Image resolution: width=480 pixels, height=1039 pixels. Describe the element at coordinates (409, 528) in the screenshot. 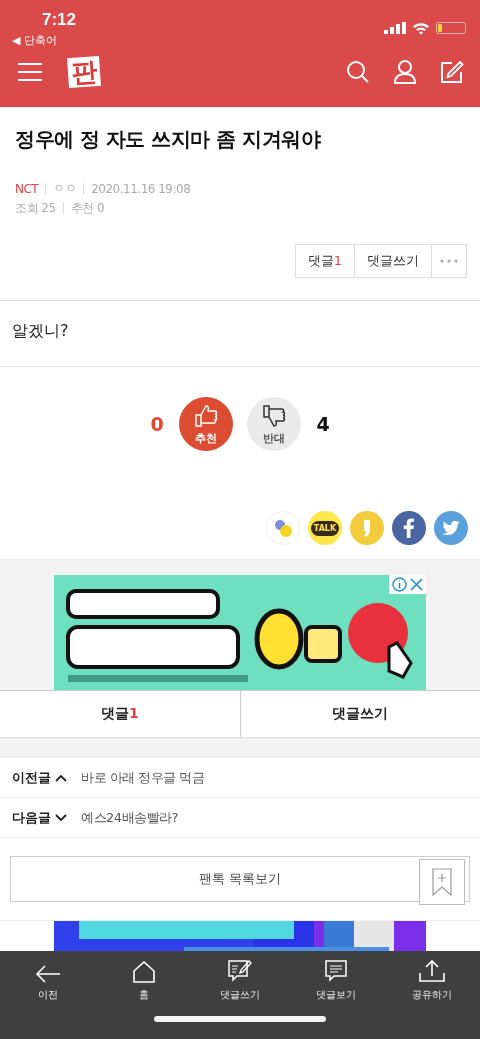

I see `facebook-icon` at that location.